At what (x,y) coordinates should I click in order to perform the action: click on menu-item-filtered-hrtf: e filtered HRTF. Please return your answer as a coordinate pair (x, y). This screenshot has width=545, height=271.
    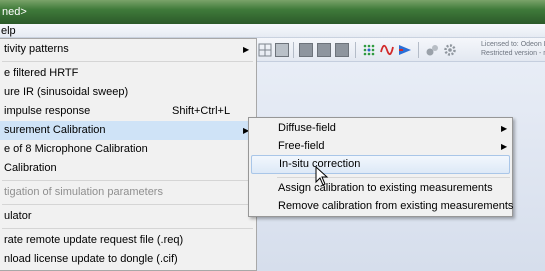
    Looking at the image, I should click on (127, 73).